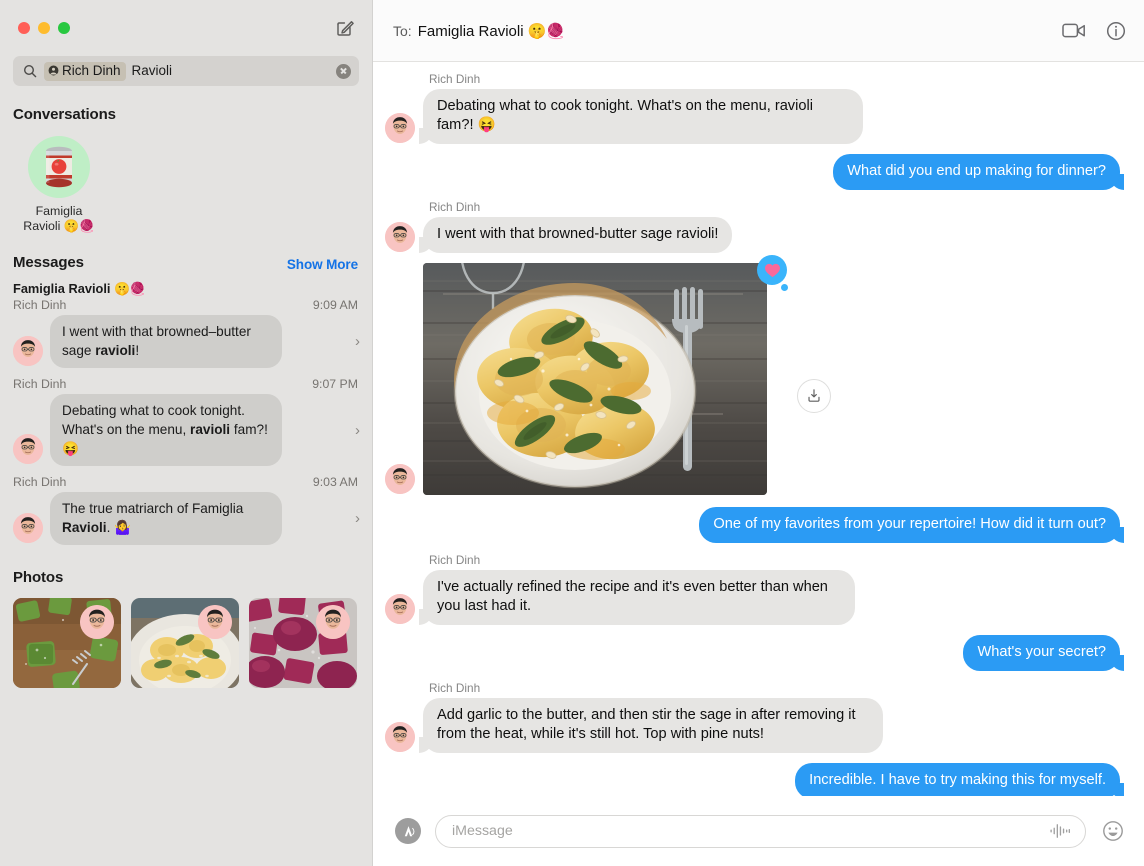 The image size is (1144, 866). Describe the element at coordinates (186, 305) in the screenshot. I see `result-meta: Rich Dinh 9:09 AM` at that location.